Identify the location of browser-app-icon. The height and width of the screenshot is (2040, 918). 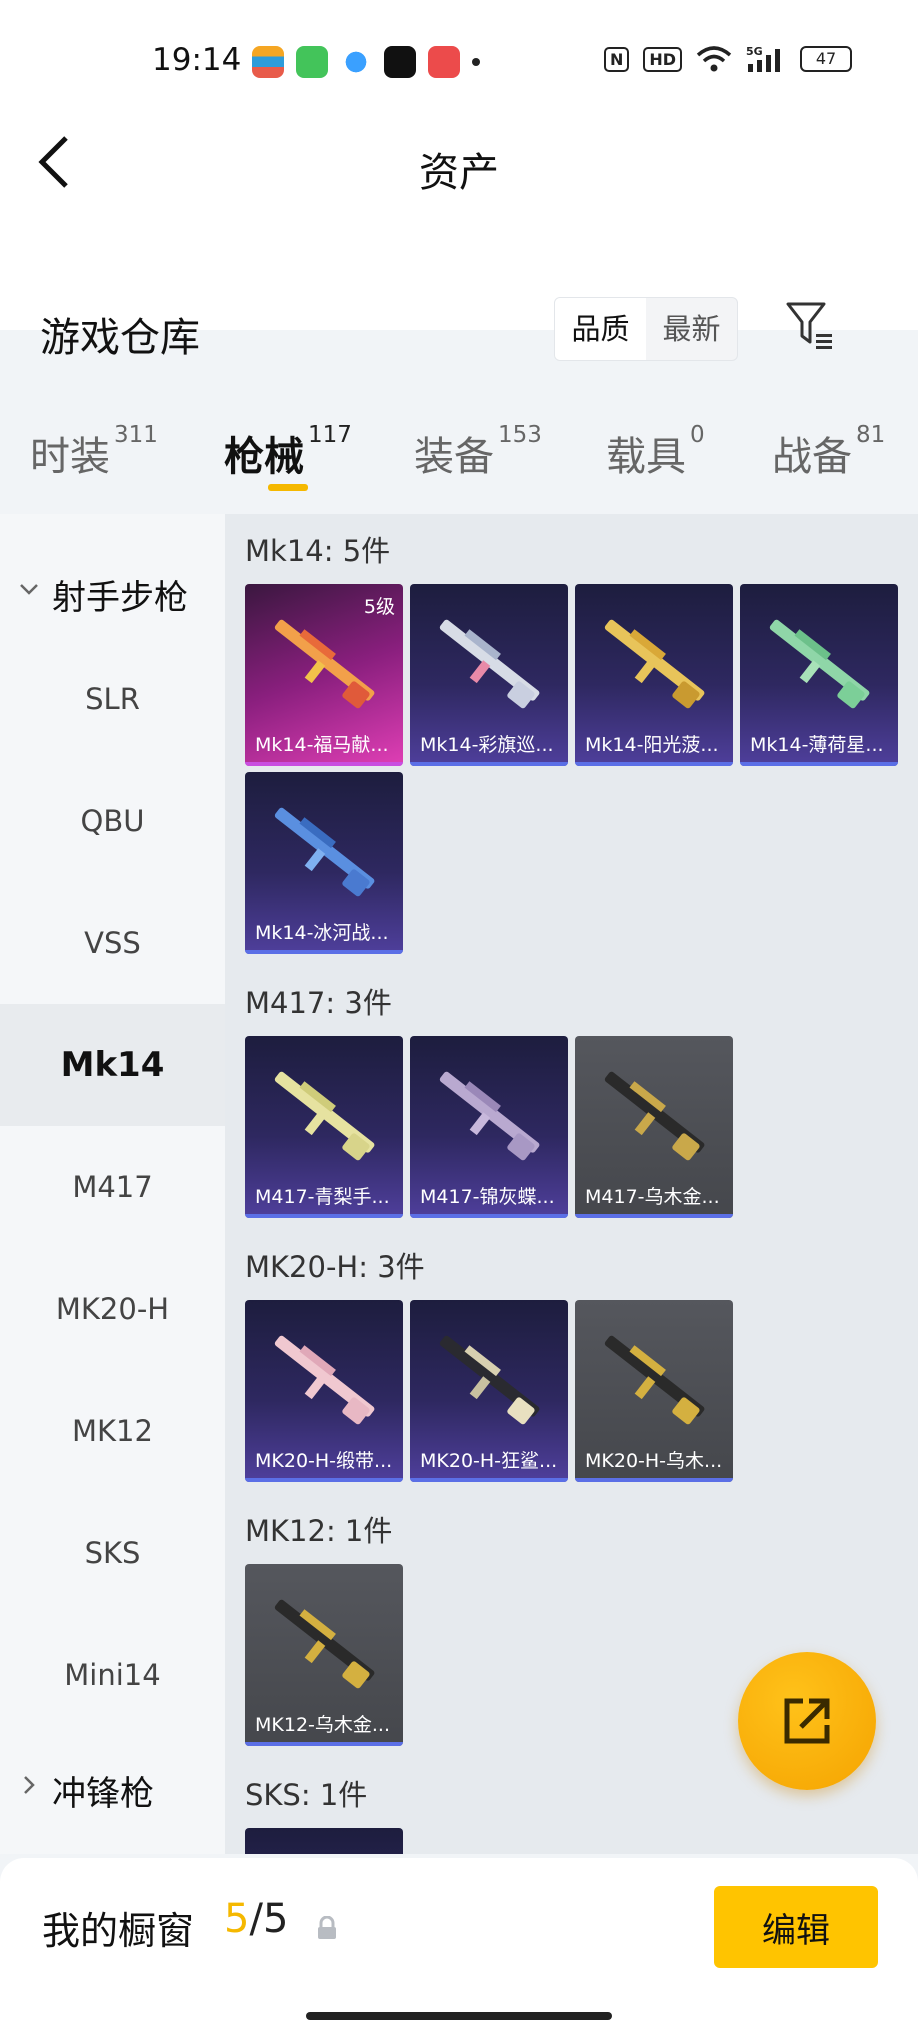
(356, 62).